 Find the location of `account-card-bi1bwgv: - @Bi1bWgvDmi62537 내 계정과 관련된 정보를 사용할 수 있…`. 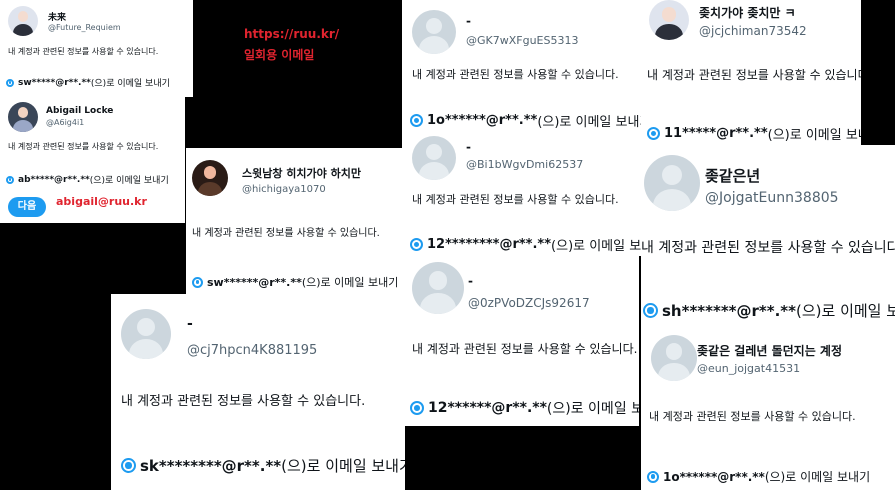

account-card-bi1bwgv: - @Bi1bWgvDmi62537 내 계정과 관련된 정보를 사용할 수 있… is located at coordinates (522, 194).